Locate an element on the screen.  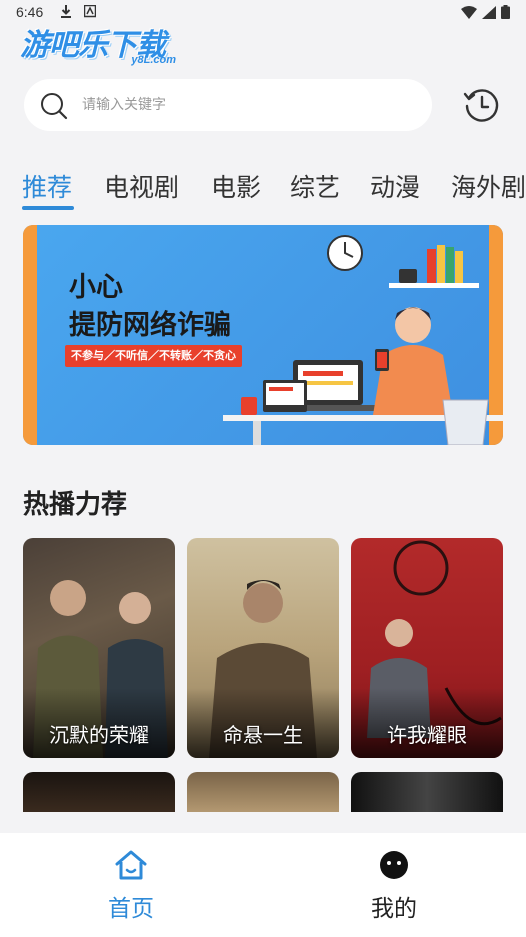
wifi-icon is located at coordinates (469, 12).